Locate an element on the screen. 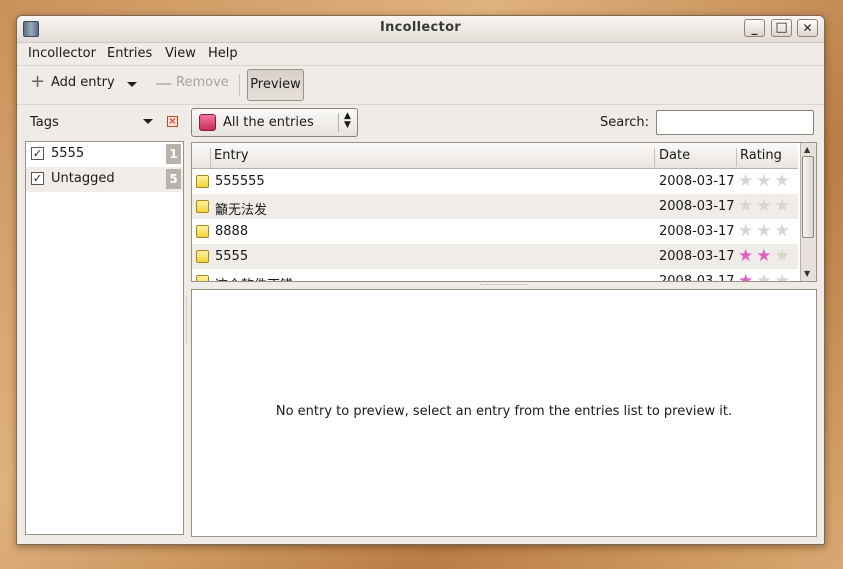 The image size is (843, 569). close-button: ✕ is located at coordinates (807, 28).